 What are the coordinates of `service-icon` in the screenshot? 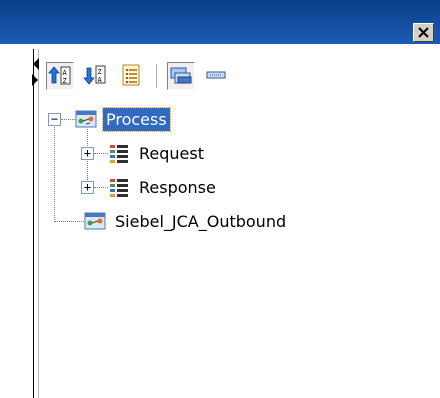 It's located at (95, 221).